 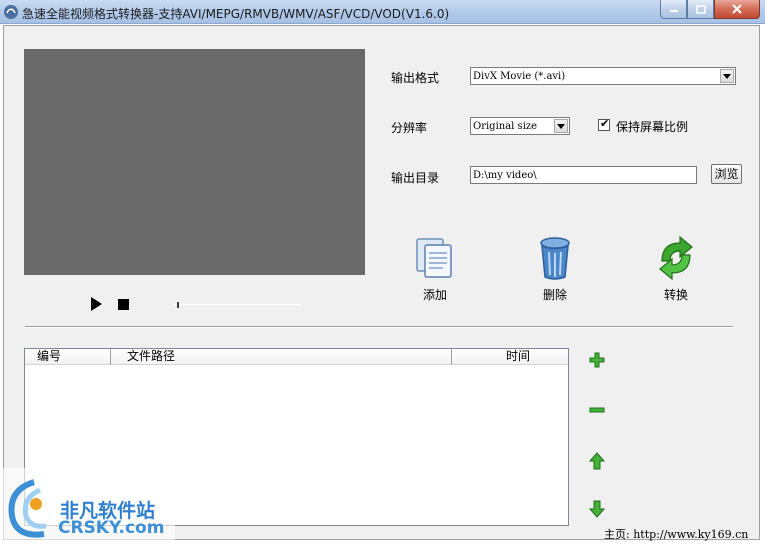 I want to click on add-button: 添加, so click(x=435, y=275).